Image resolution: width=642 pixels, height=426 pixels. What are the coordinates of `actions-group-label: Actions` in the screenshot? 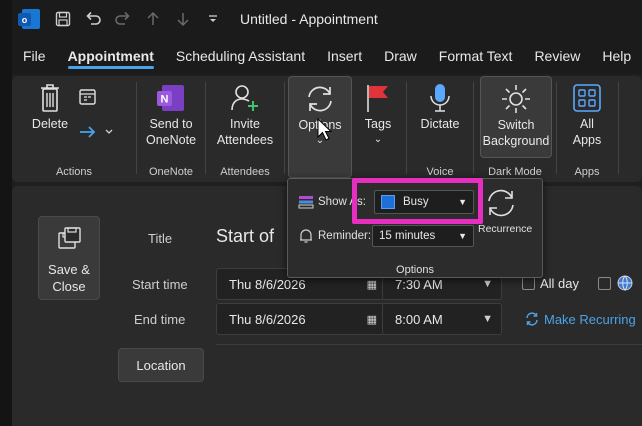 It's located at (74, 172).